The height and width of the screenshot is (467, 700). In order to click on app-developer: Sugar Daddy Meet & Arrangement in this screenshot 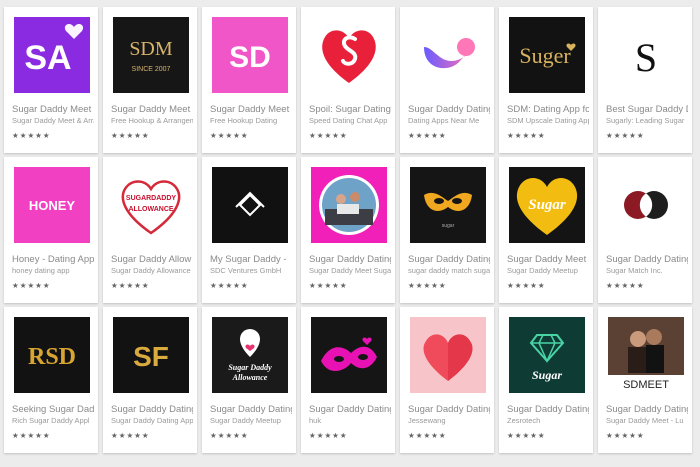, I will do `click(53, 120)`.